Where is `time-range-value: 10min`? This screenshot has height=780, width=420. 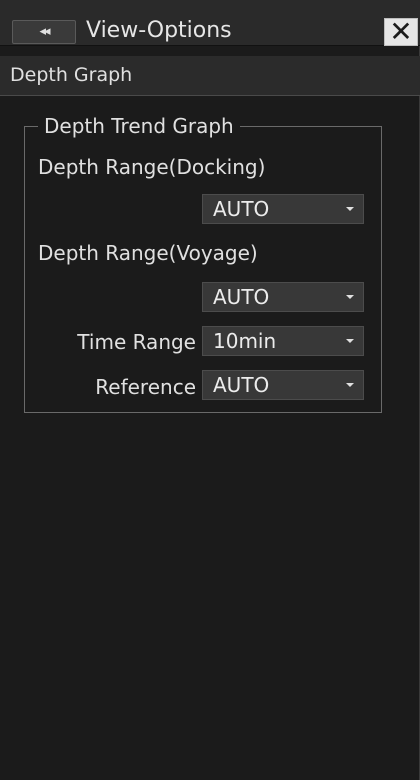
time-range-value: 10min is located at coordinates (245, 341).